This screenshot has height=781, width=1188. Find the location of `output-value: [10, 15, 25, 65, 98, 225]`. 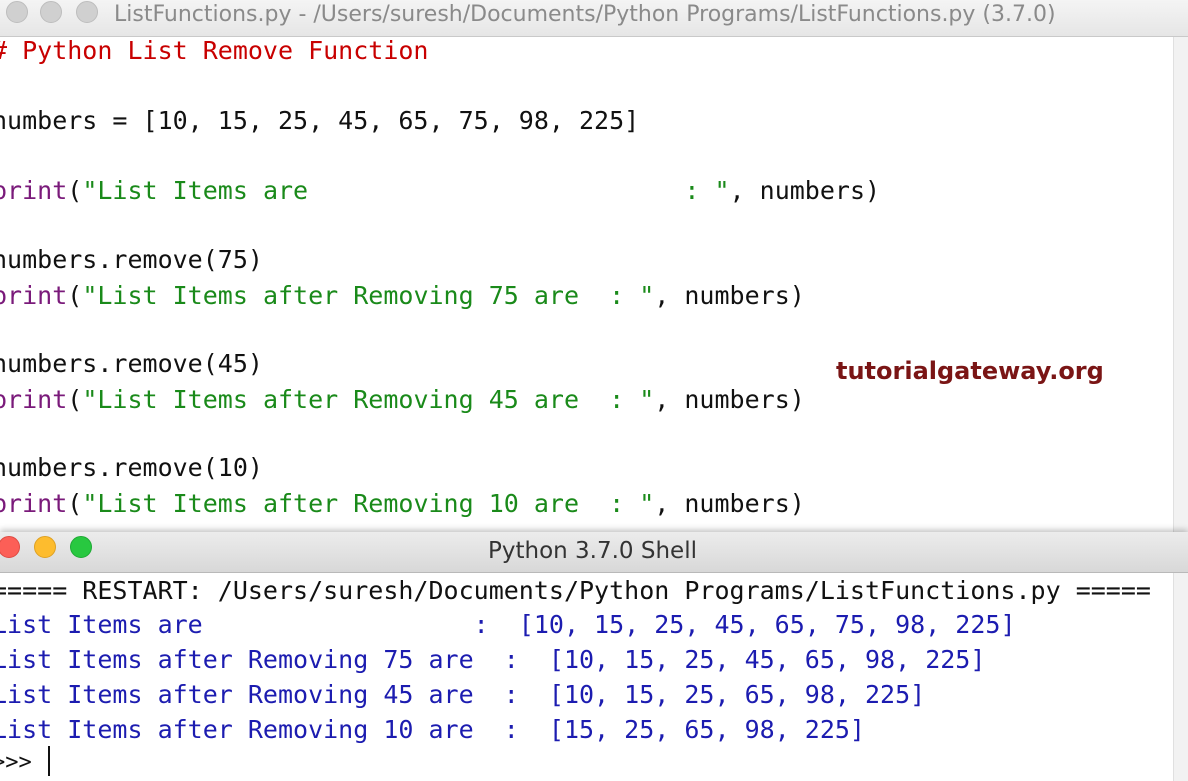

output-value: [10, 15, 25, 65, 98, 225] is located at coordinates (737, 694).